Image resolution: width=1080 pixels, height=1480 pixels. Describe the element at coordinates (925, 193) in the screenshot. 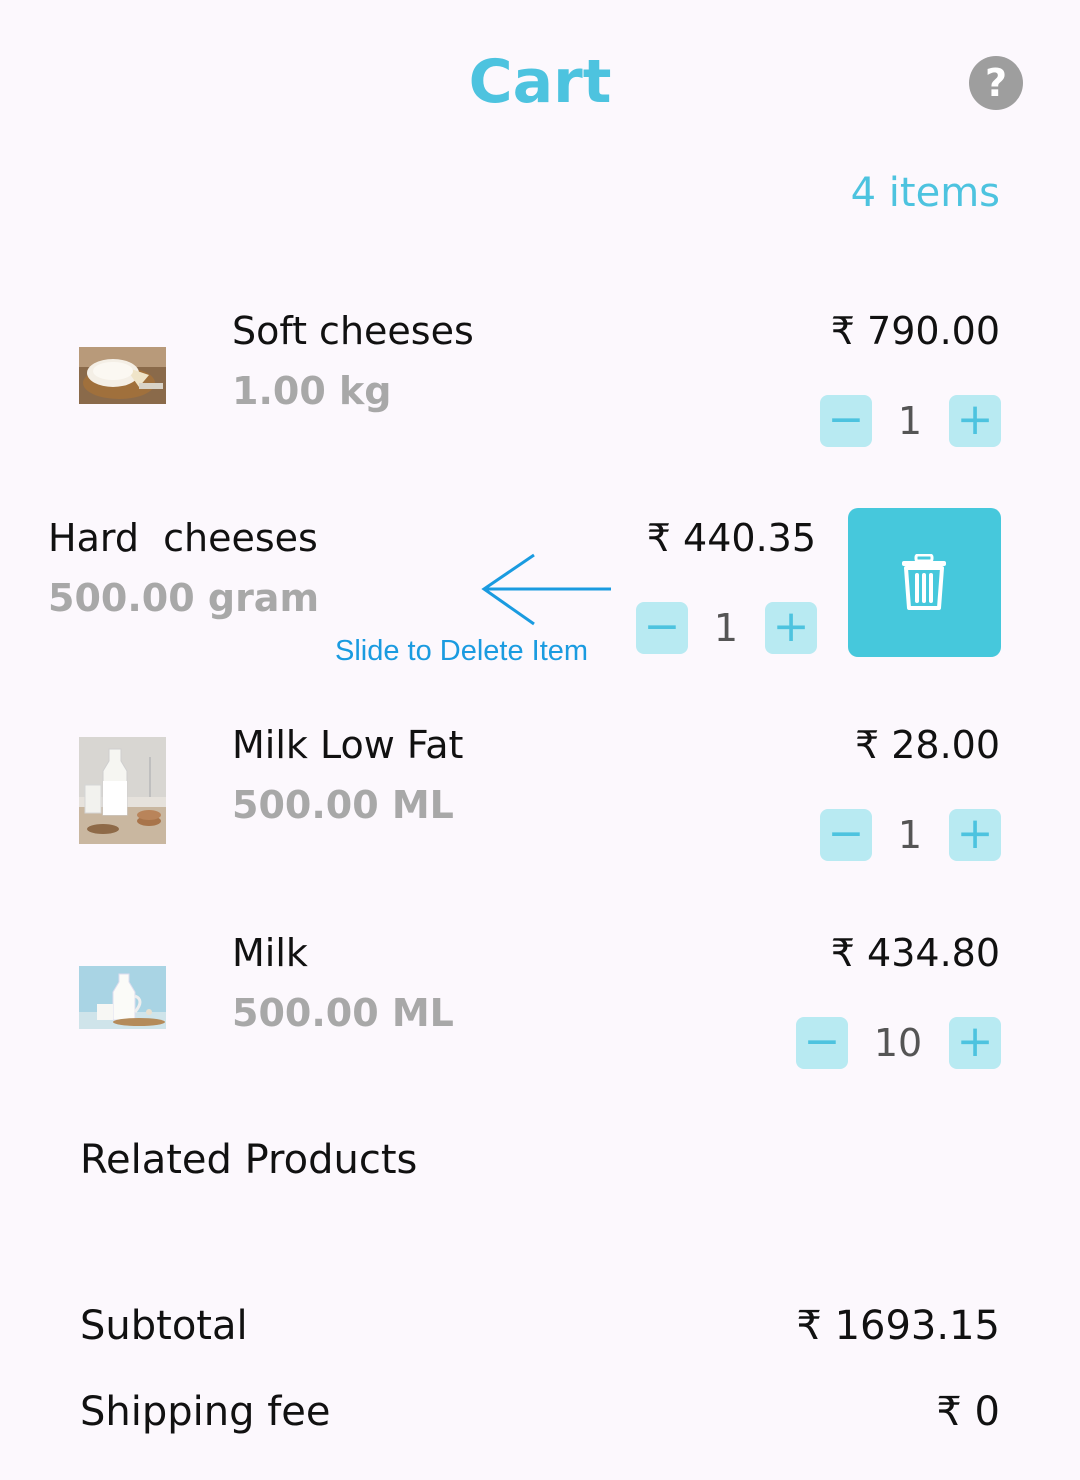

I see `item-count: 4 items` at that location.